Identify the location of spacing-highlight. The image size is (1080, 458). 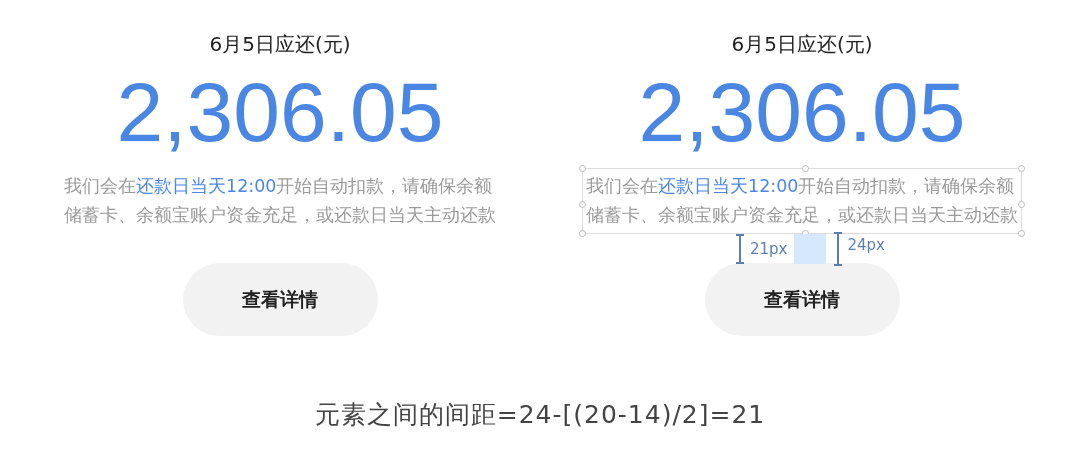
(809, 249).